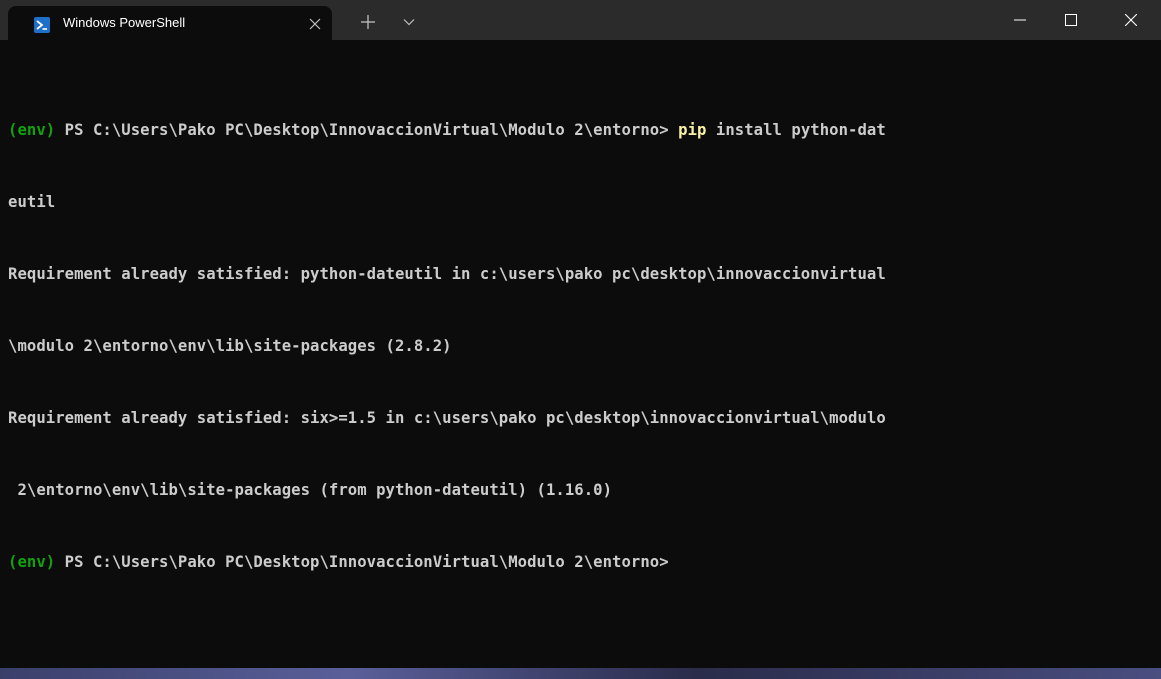  I want to click on minimize-button, so click(1020, 20).